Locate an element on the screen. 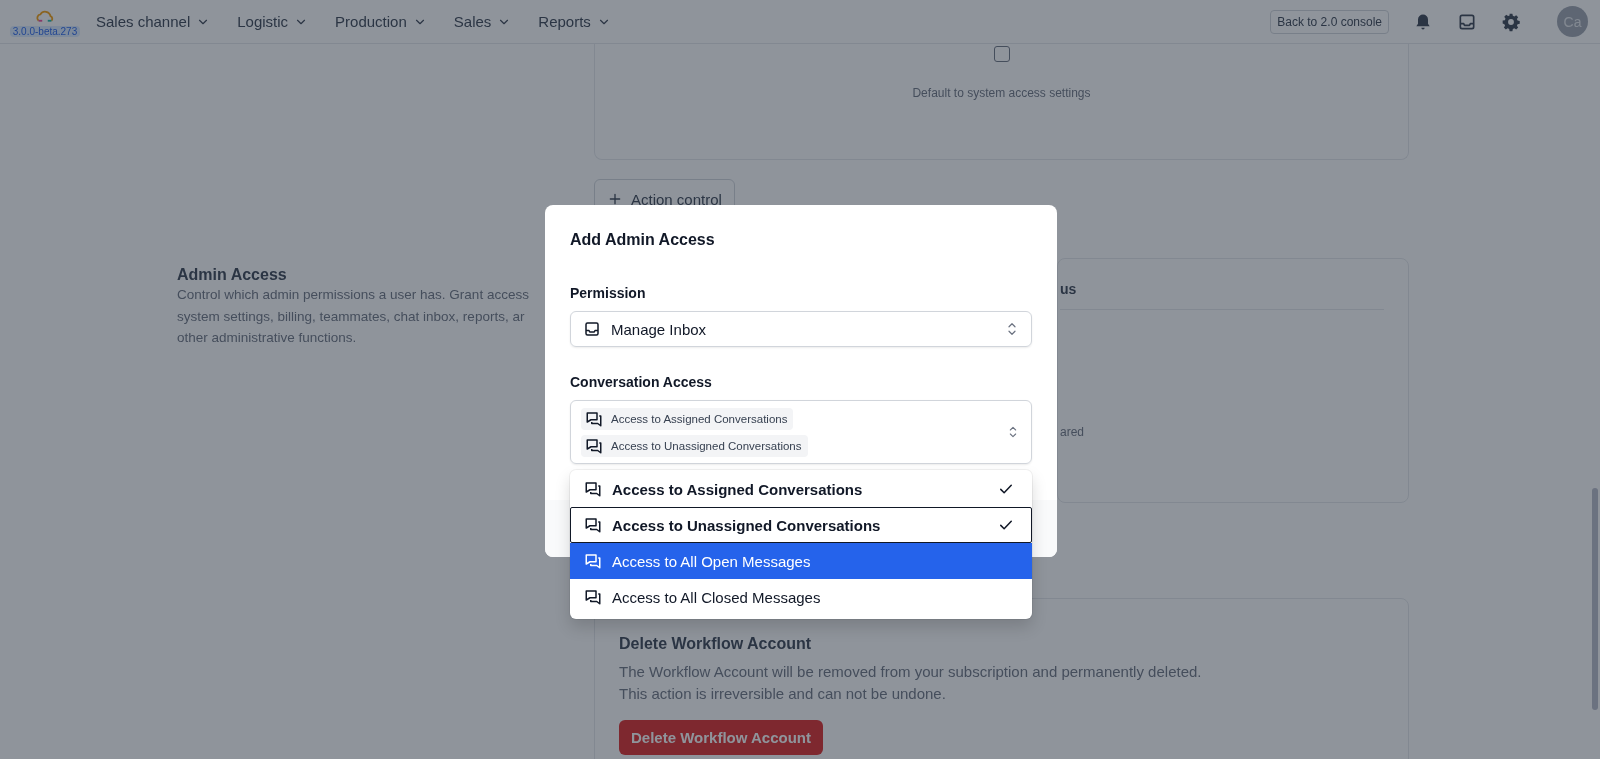  checkbox is located at coordinates (1001, 54).